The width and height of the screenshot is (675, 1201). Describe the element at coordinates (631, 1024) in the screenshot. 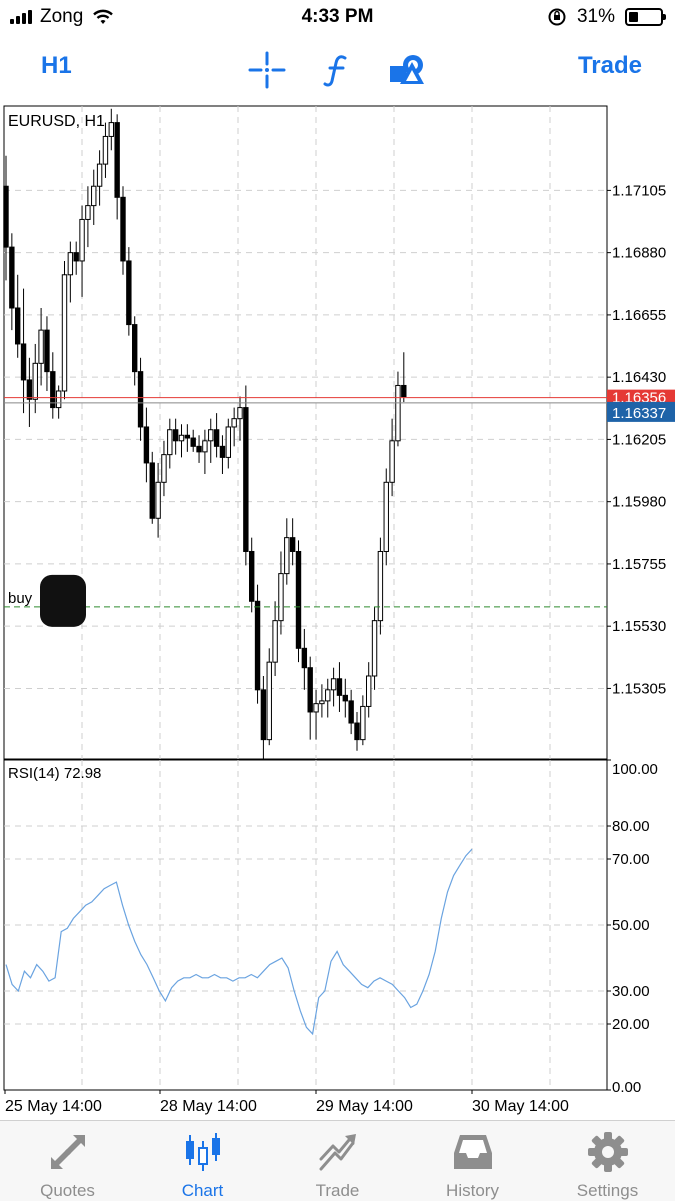

I see `rsi-tick-label: 20.00` at that location.